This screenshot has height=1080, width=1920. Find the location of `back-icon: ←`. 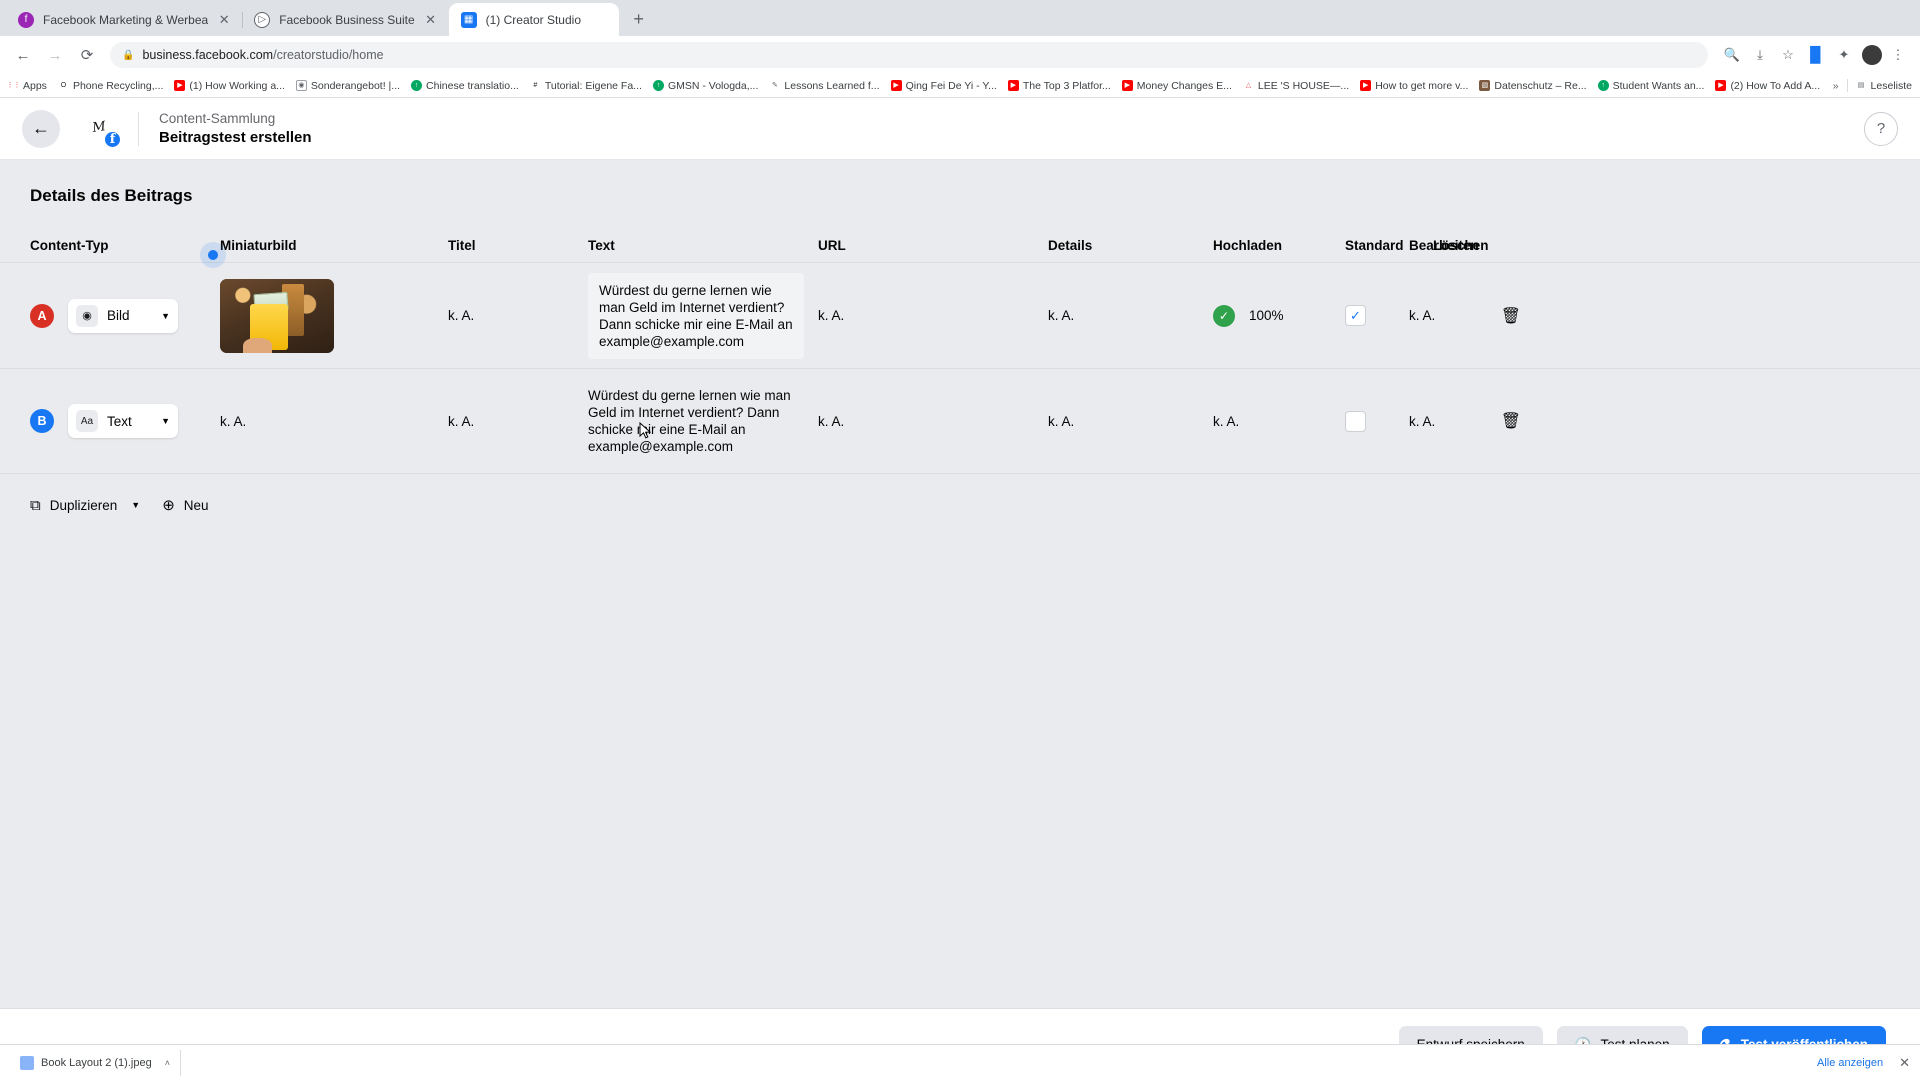

back-icon: ← is located at coordinates (23, 55).